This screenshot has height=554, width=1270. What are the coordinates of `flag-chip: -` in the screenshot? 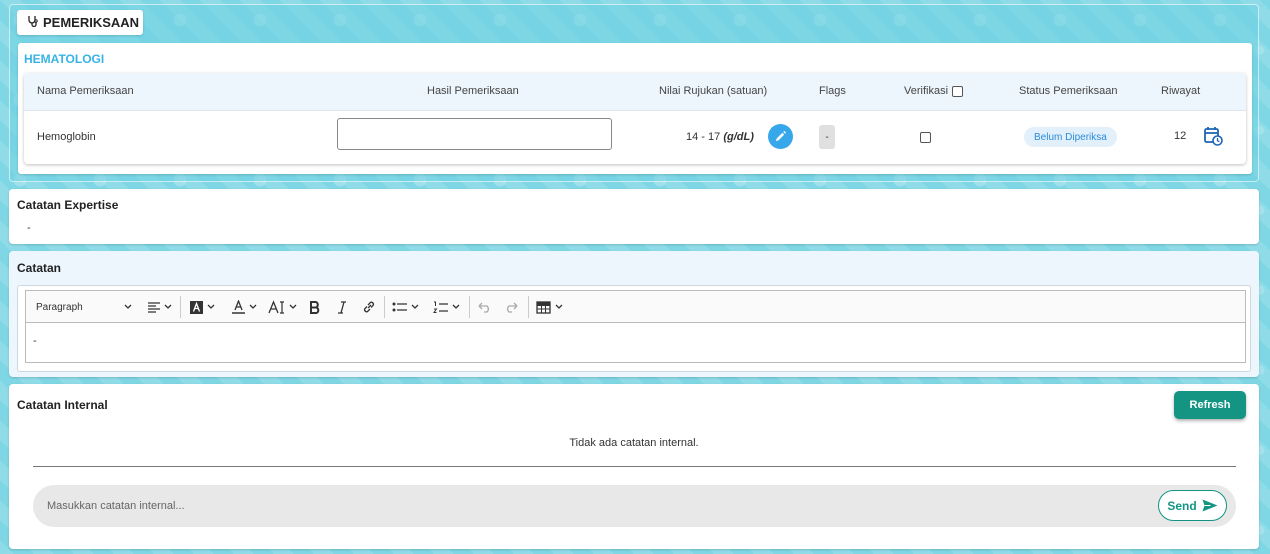 It's located at (827, 137).